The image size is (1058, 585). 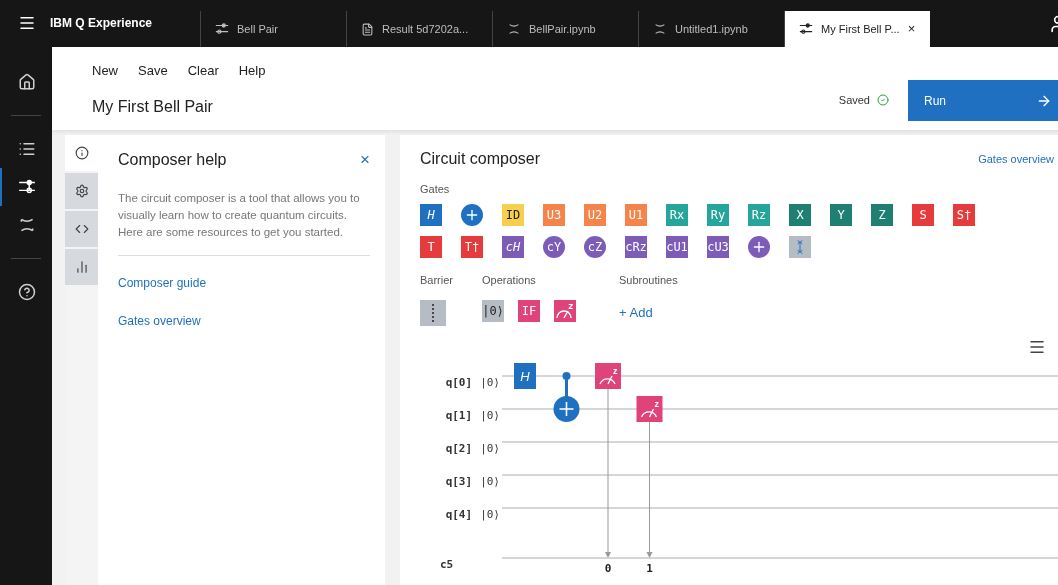 I want to click on help-link: Composer guide, so click(x=244, y=282).